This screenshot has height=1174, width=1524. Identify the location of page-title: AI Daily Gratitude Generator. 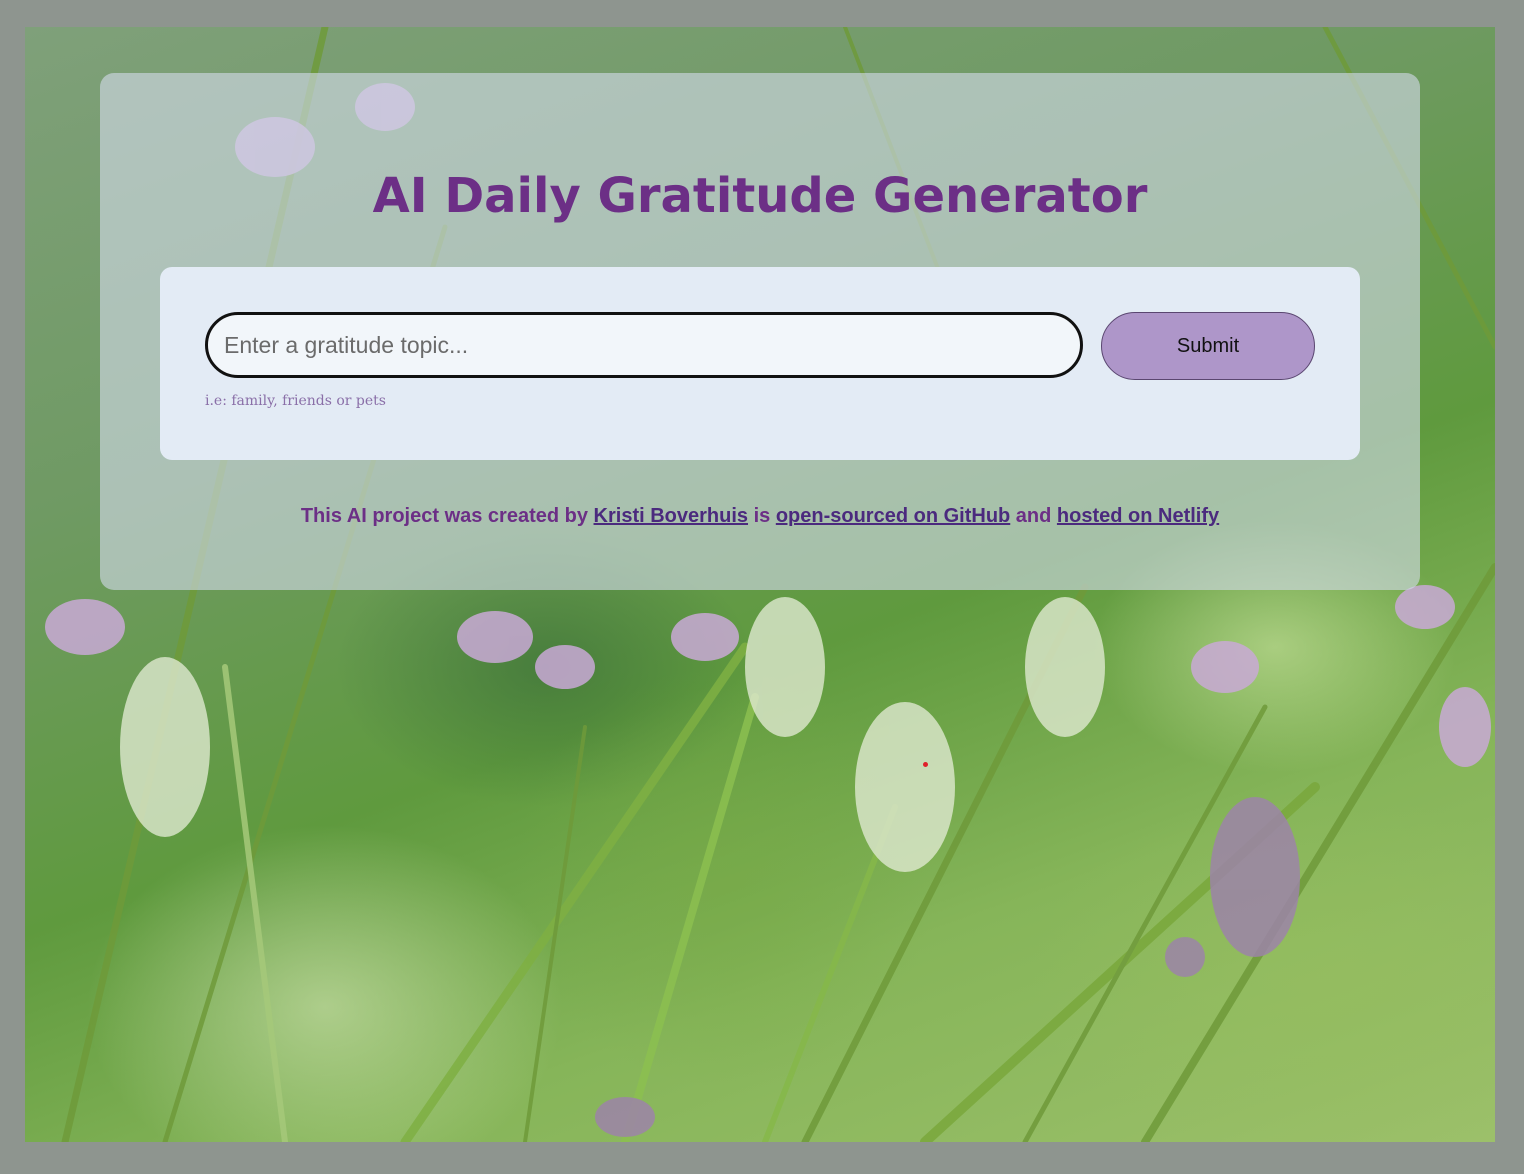
(760, 196).